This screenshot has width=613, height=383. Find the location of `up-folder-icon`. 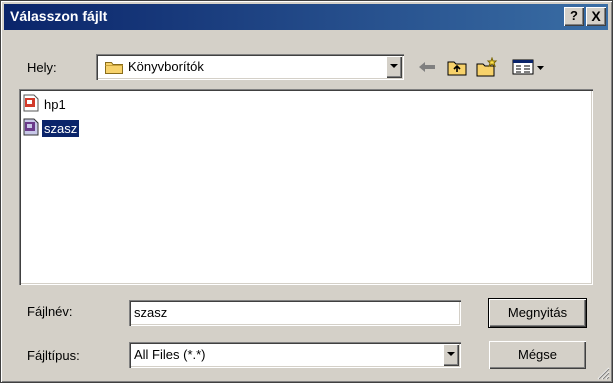

up-folder-icon is located at coordinates (457, 67).